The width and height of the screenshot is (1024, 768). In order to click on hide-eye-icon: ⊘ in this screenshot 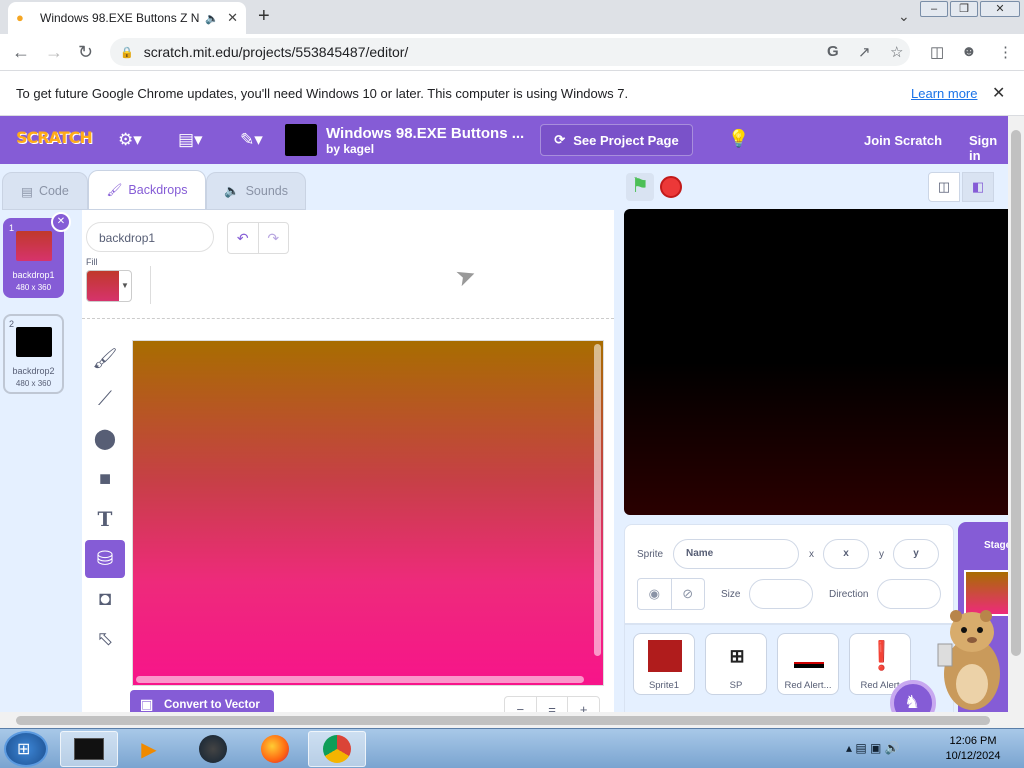, I will do `click(687, 594)`.